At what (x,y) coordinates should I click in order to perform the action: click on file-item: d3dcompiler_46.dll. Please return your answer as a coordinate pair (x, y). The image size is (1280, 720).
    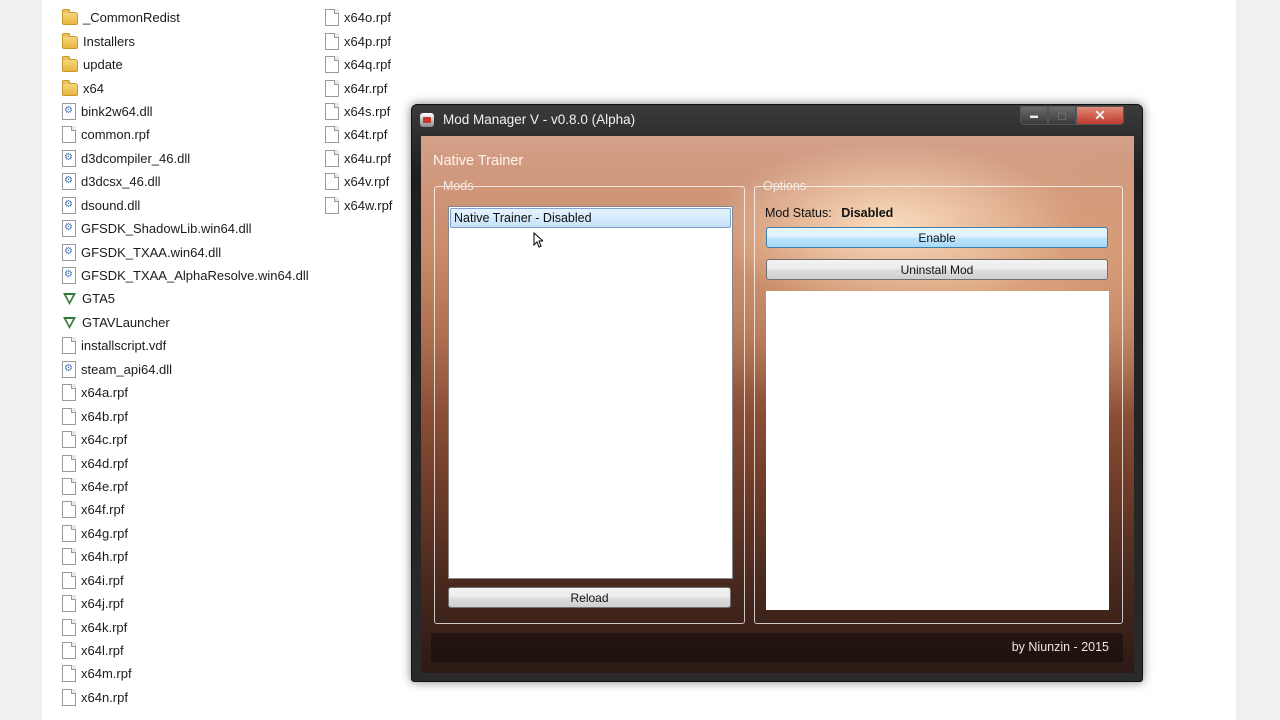
    Looking at the image, I should click on (185, 158).